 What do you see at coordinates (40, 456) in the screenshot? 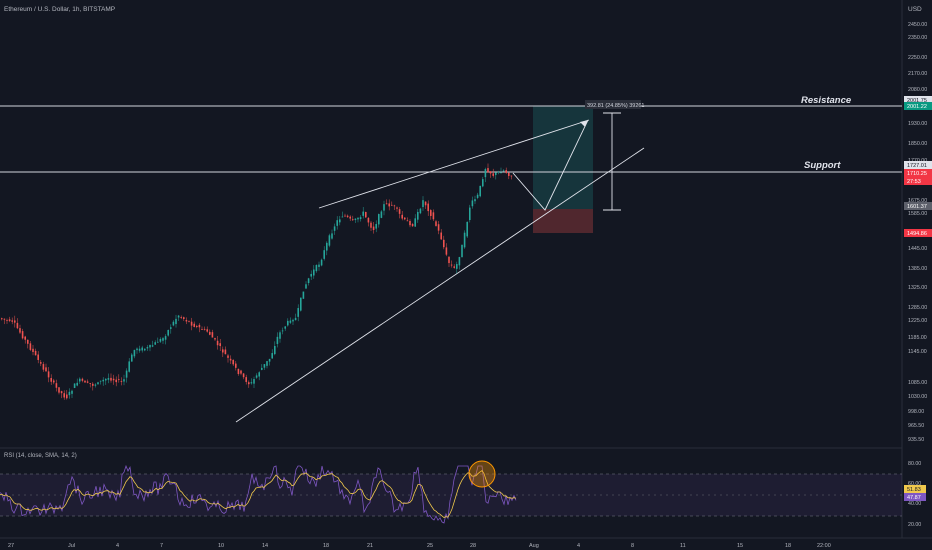
I see `rsi-title: RSI (14, close, SMA, 14, 2)` at bounding box center [40, 456].